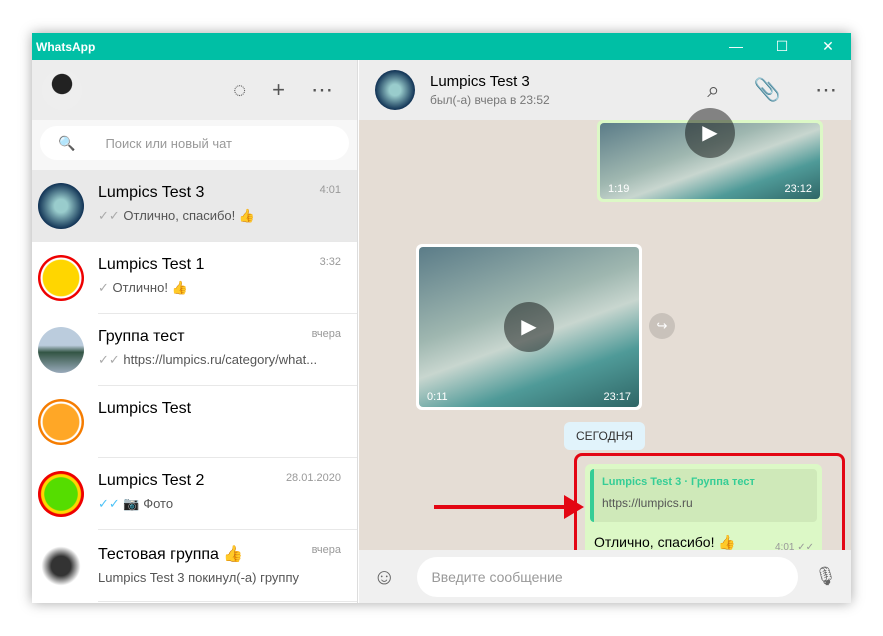  I want to click on chat-preview: Отлично, спасибо! 👍, so click(189, 215).